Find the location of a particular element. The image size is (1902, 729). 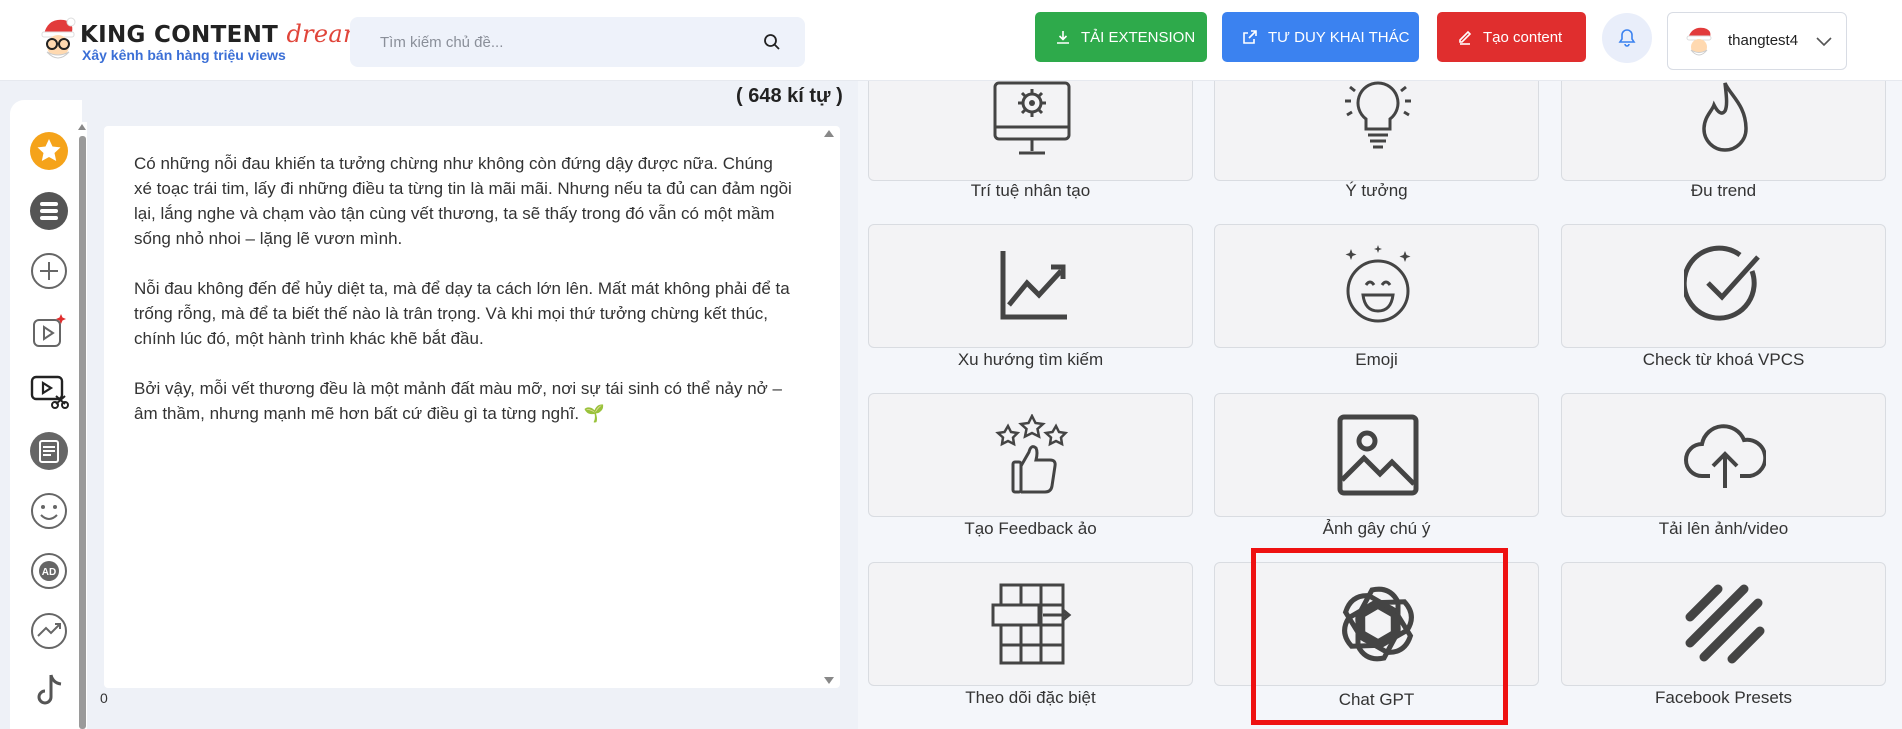

emoji-icon is located at coordinates (1378, 284).